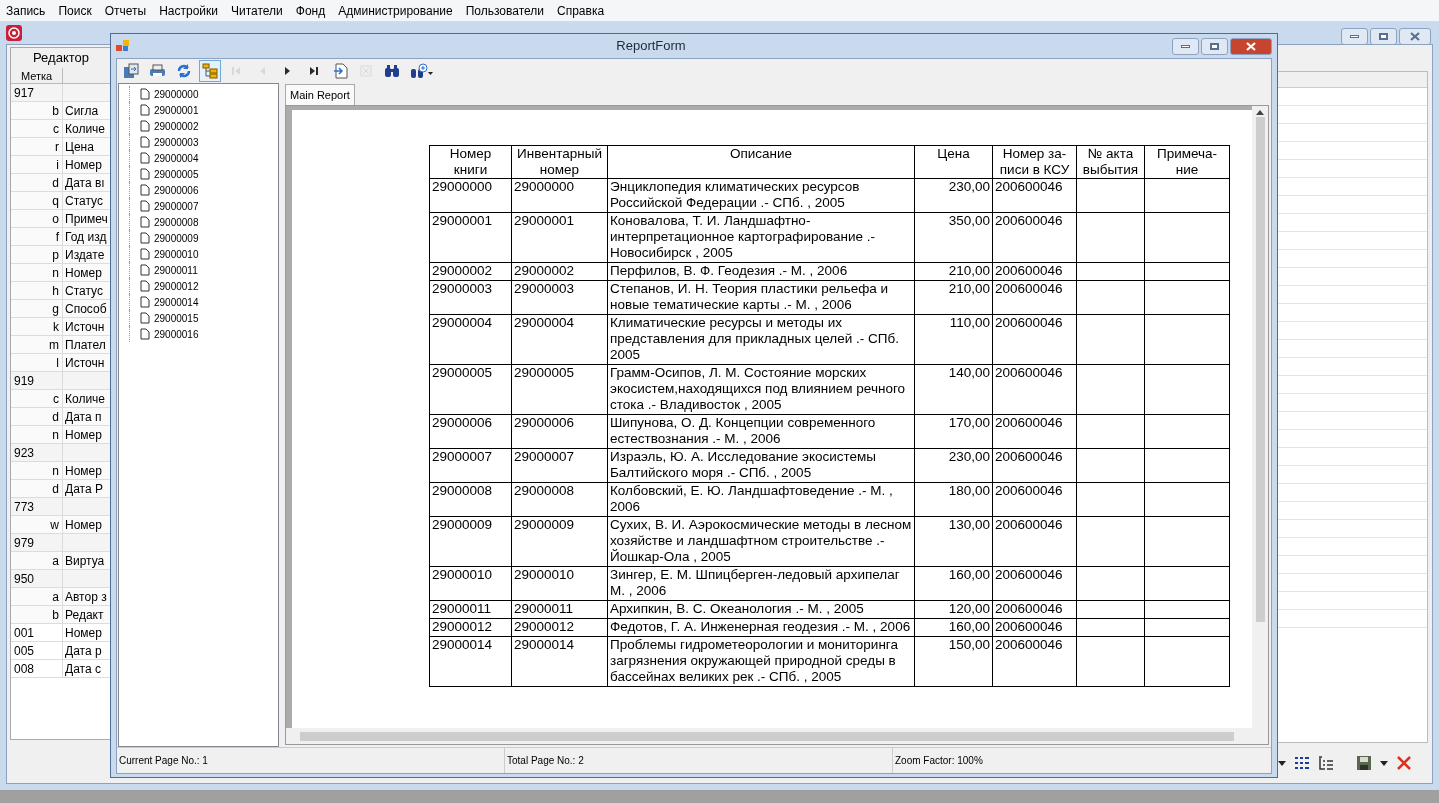  Describe the element at coordinates (164, 254) in the screenshot. I see `tree-item: 29000010` at that location.